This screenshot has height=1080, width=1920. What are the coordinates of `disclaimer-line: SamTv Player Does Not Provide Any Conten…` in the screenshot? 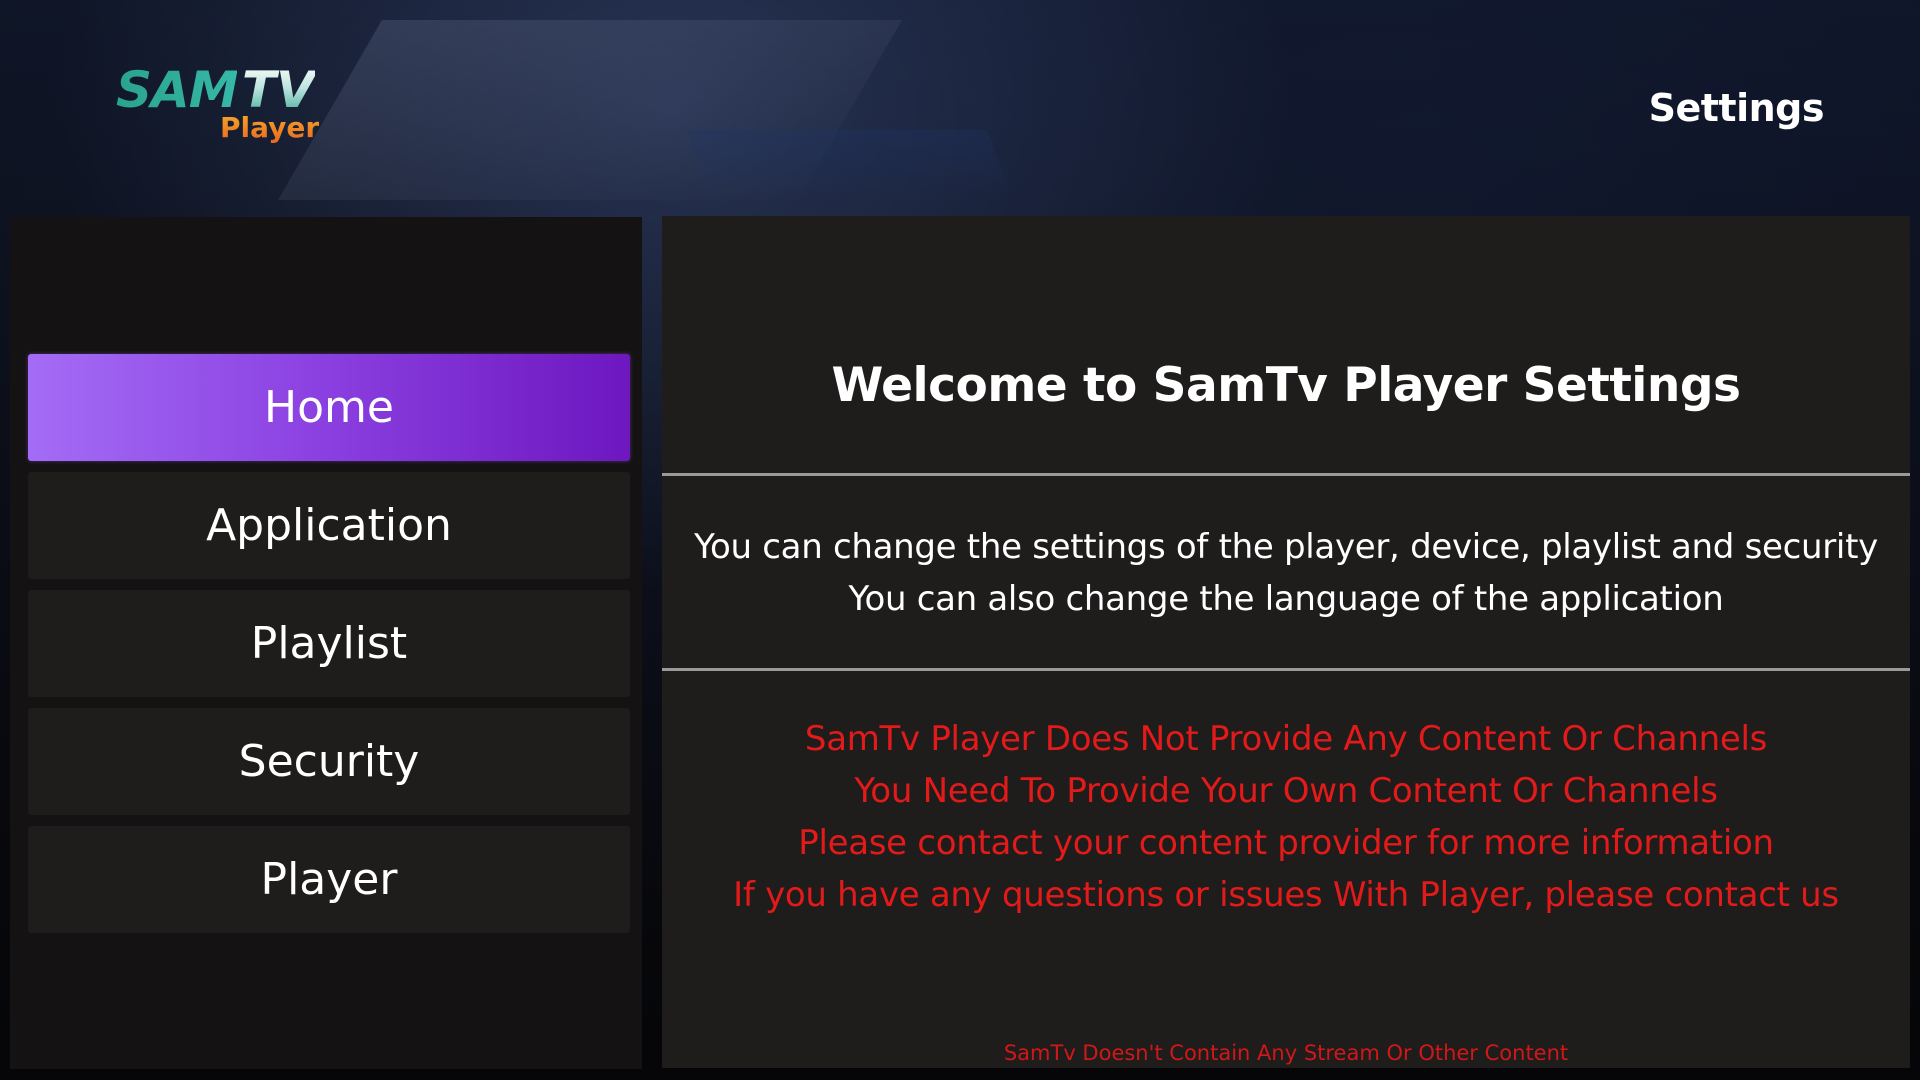 It's located at (1286, 739).